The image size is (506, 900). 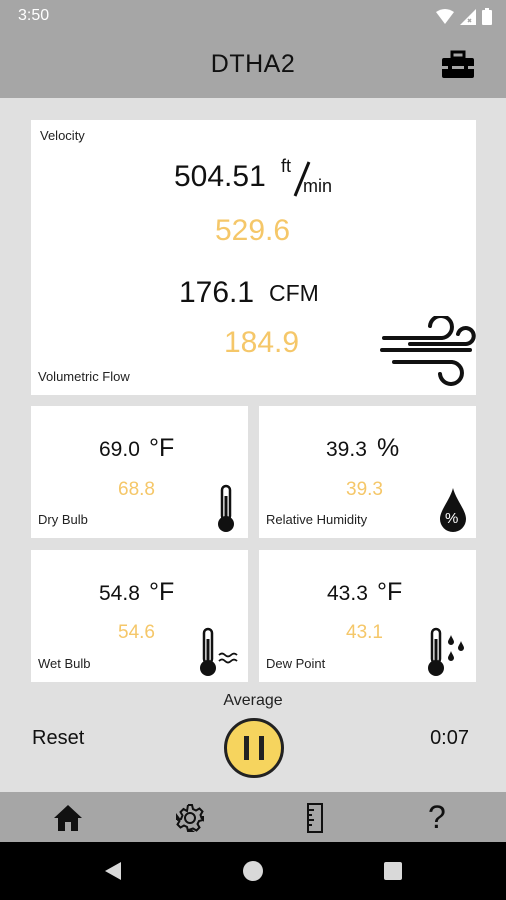 What do you see at coordinates (63, 519) in the screenshot?
I see `dry-bulb-label: Dry Bulb` at bounding box center [63, 519].